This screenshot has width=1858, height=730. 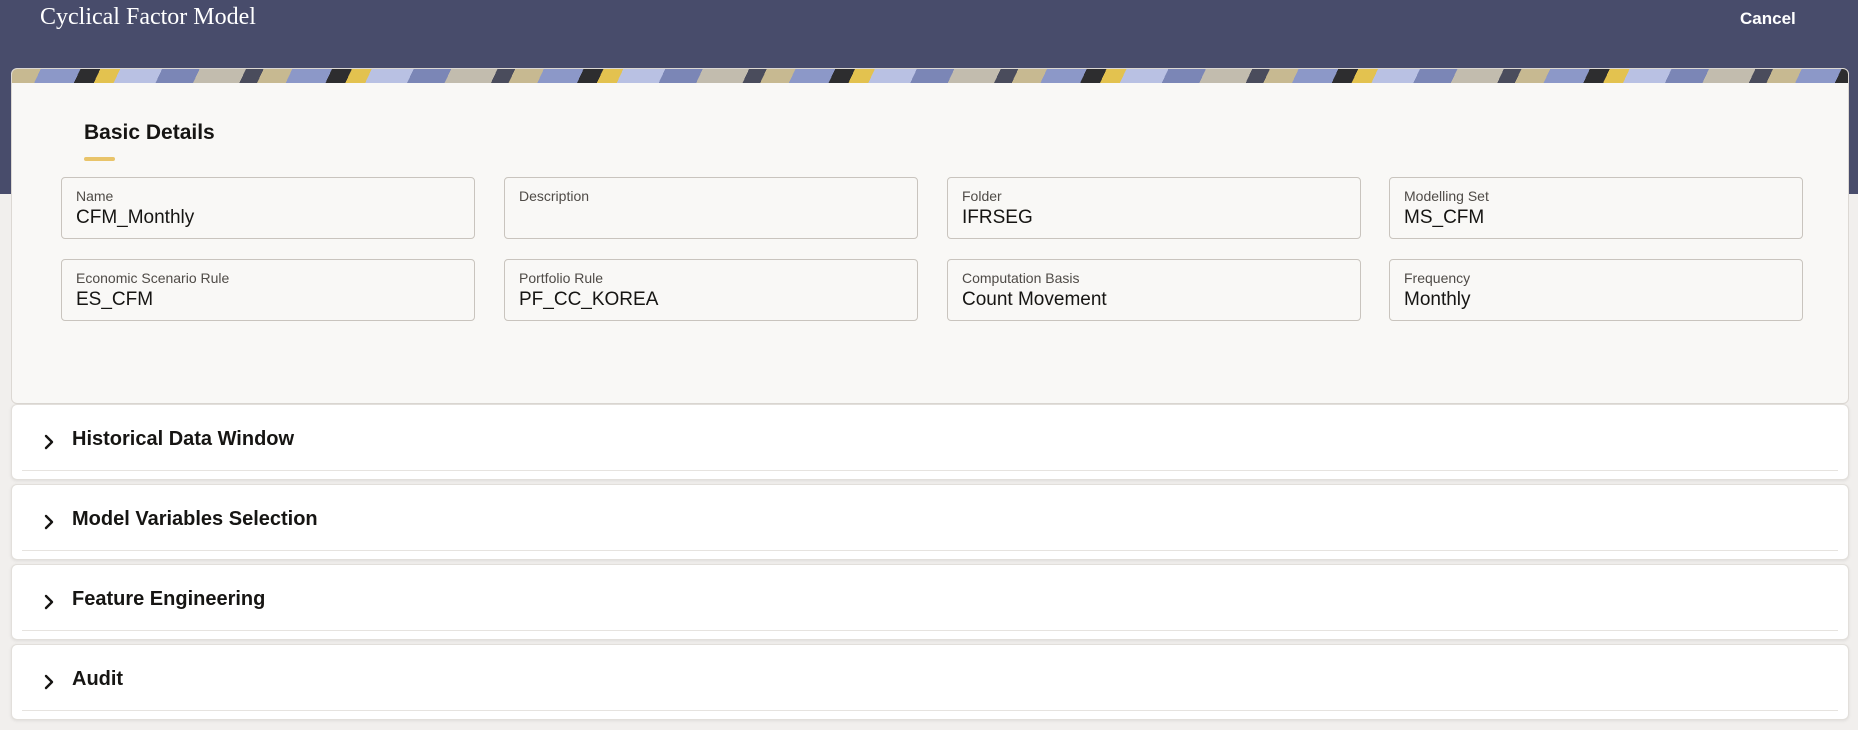 I want to click on frequency-field-value: Monthly, so click(x=1437, y=299).